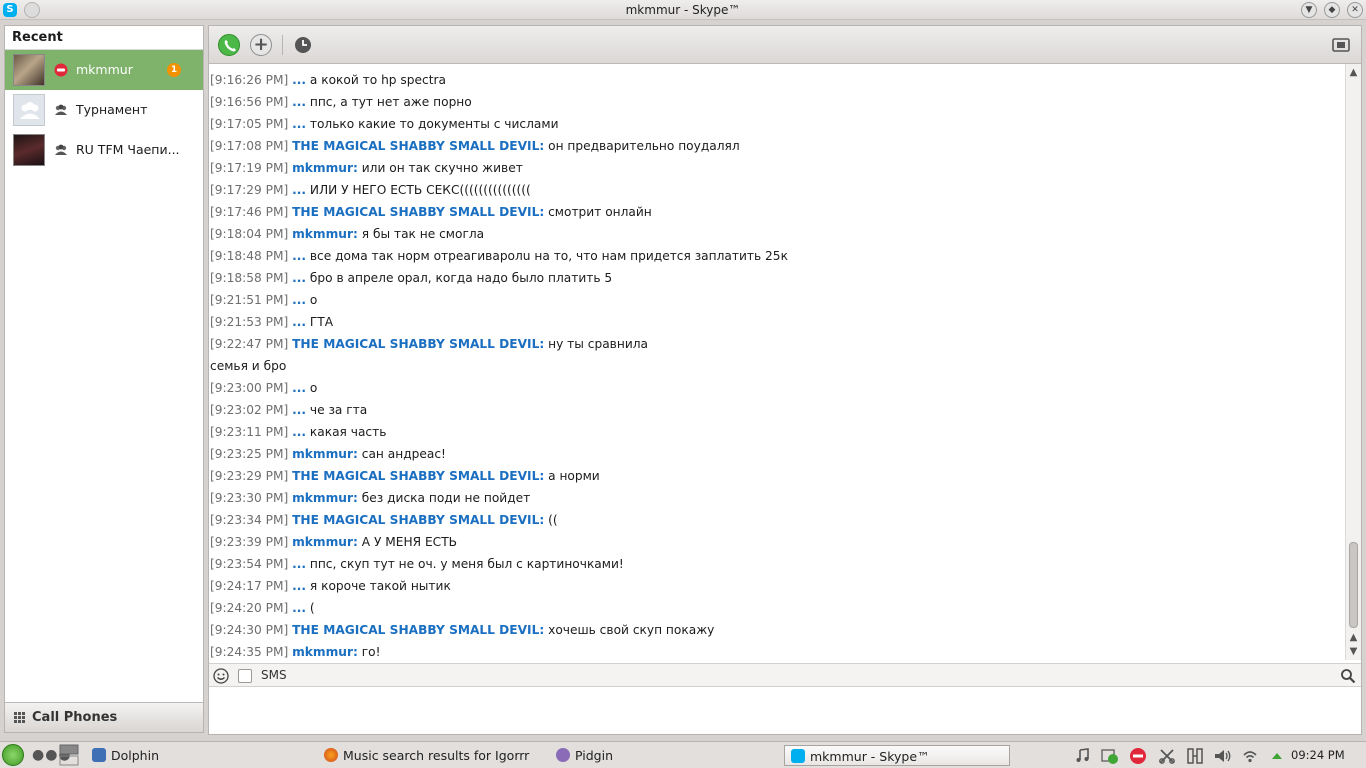  What do you see at coordinates (1332, 10) in the screenshot?
I see `maximize-icon: ◆` at bounding box center [1332, 10].